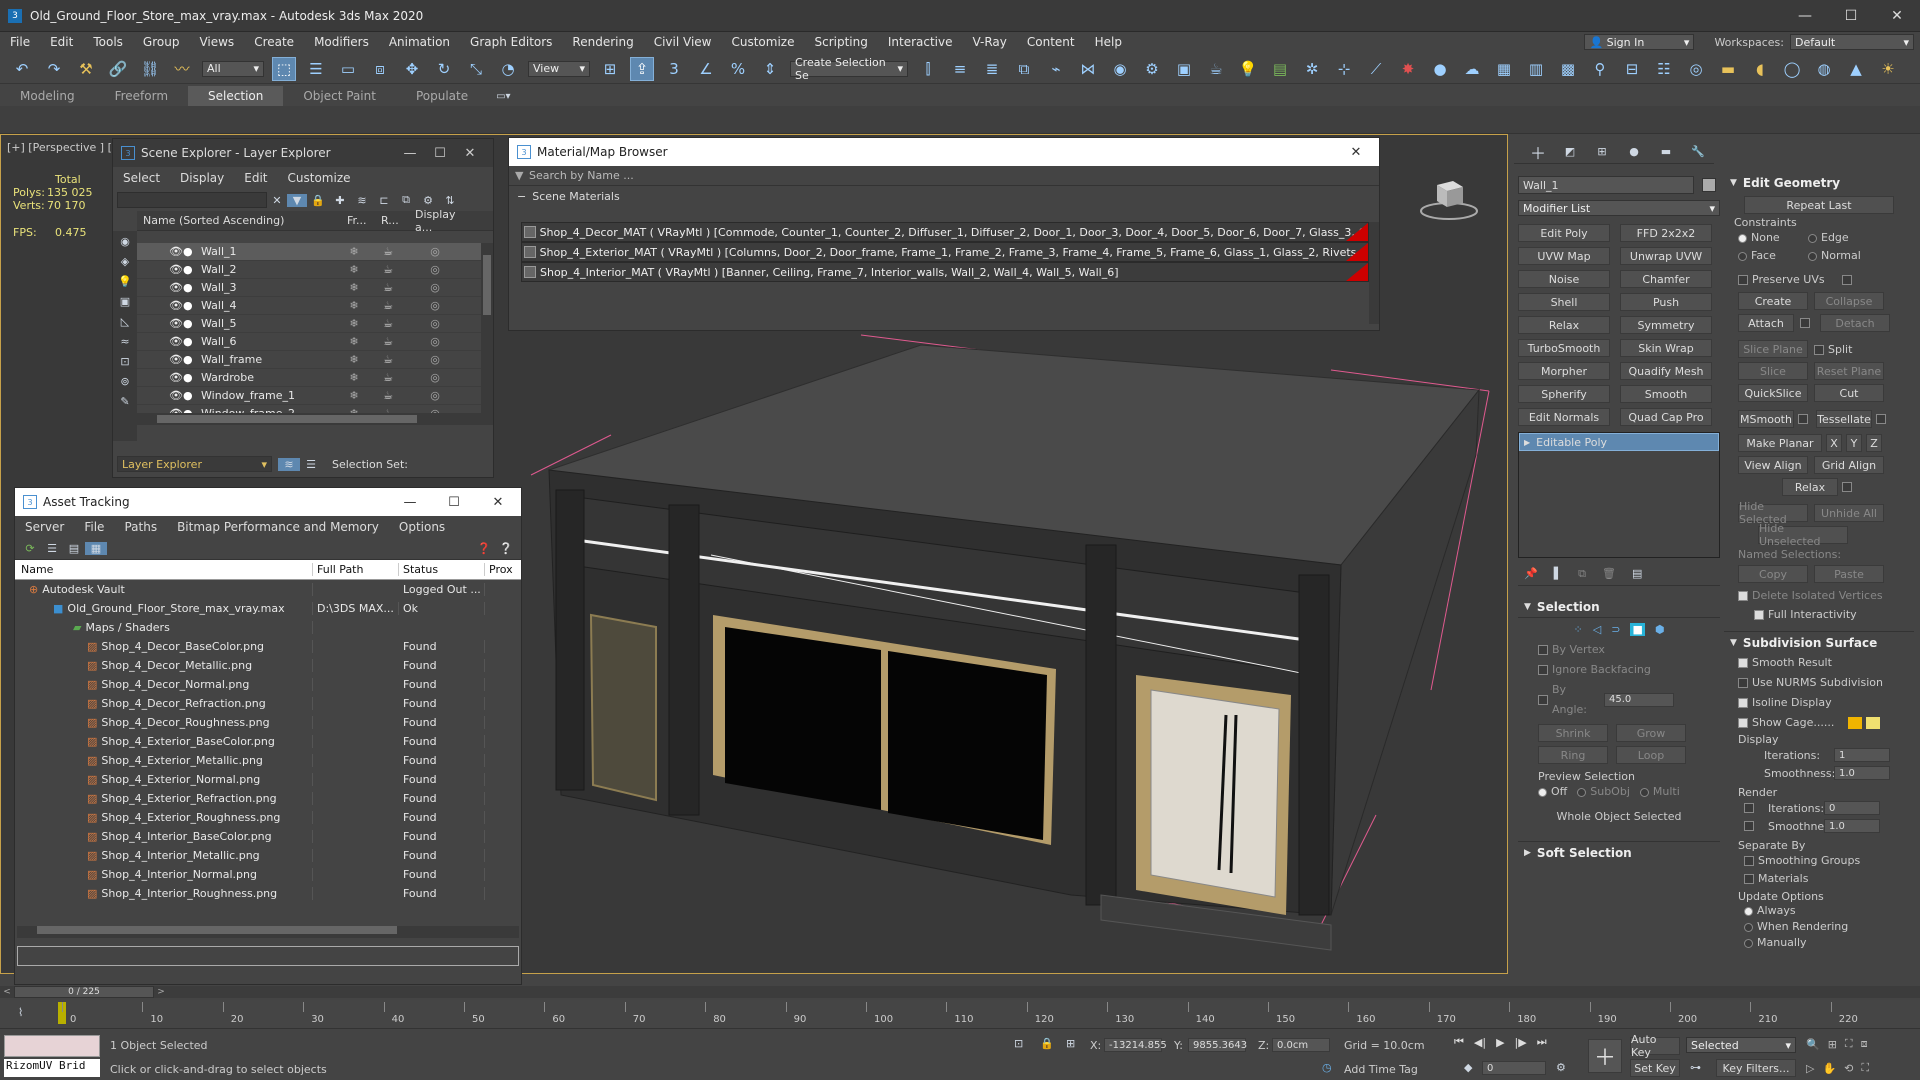 The image size is (1920, 1080). Describe the element at coordinates (1666, 151) in the screenshot. I see `display-tab-icon: ▬` at that location.